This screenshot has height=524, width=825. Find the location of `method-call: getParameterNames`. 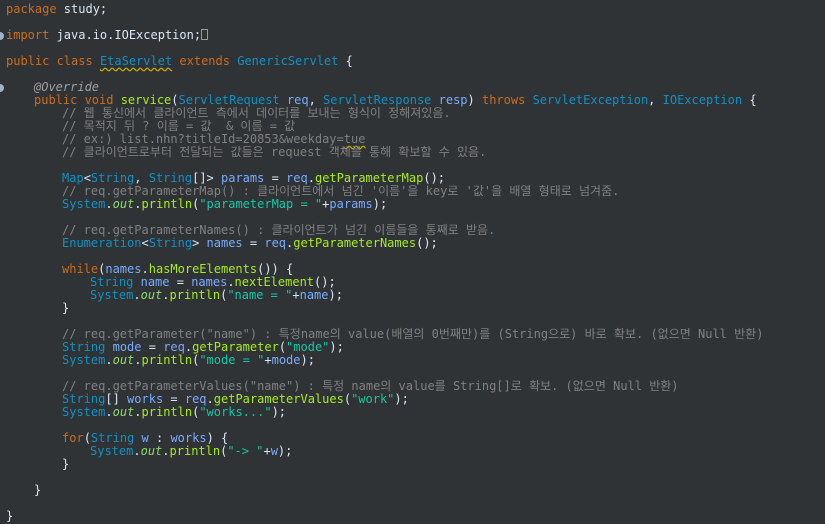

method-call: getParameterNames is located at coordinates (355, 243).